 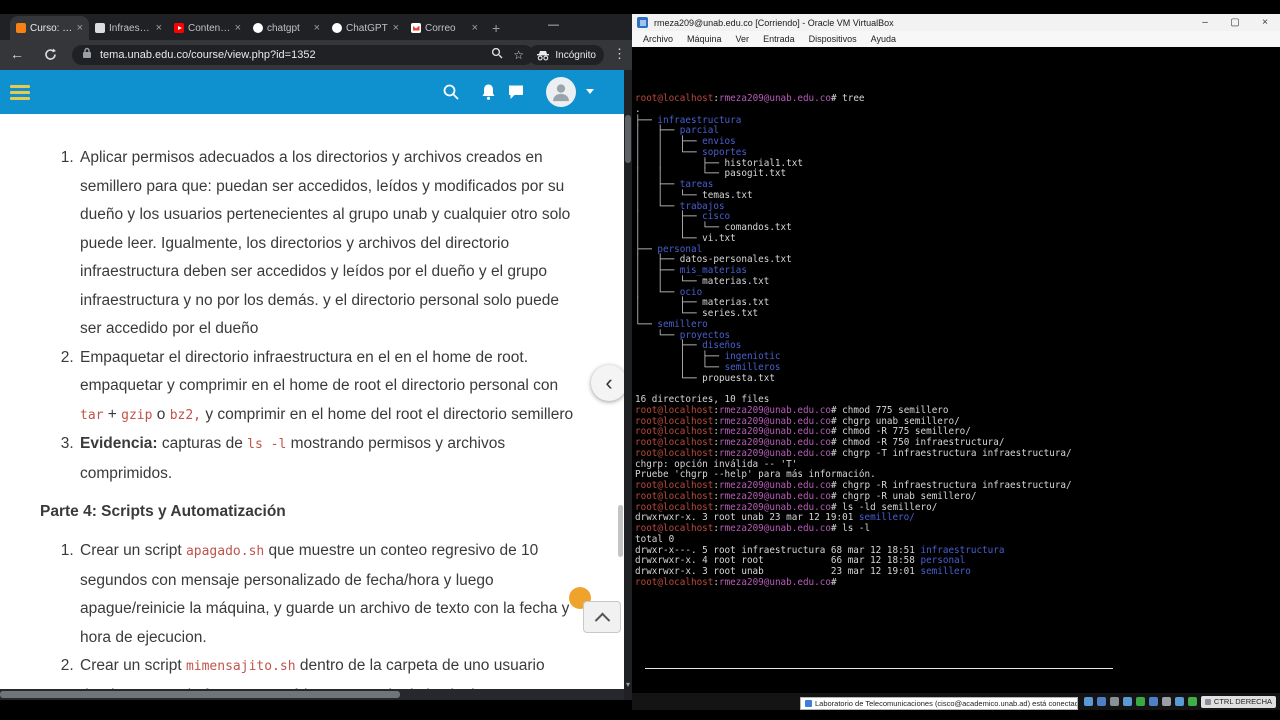 I want to click on tab-label: Curso: Infraestructura, so click(x=51, y=28).